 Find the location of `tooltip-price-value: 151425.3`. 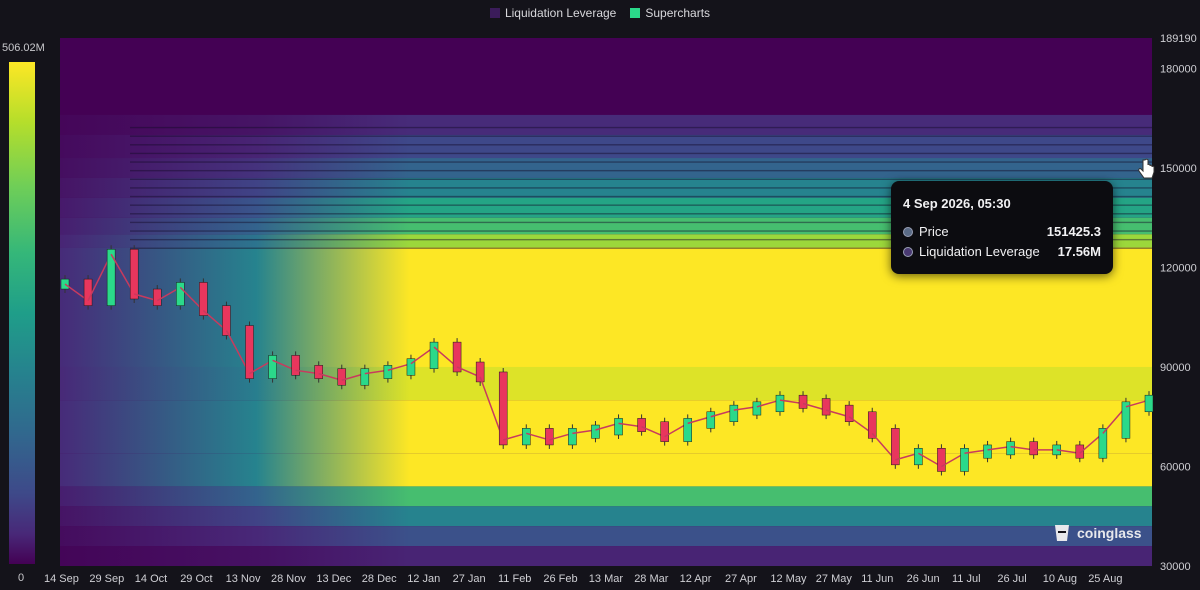

tooltip-price-value: 151425.3 is located at coordinates (1073, 231).